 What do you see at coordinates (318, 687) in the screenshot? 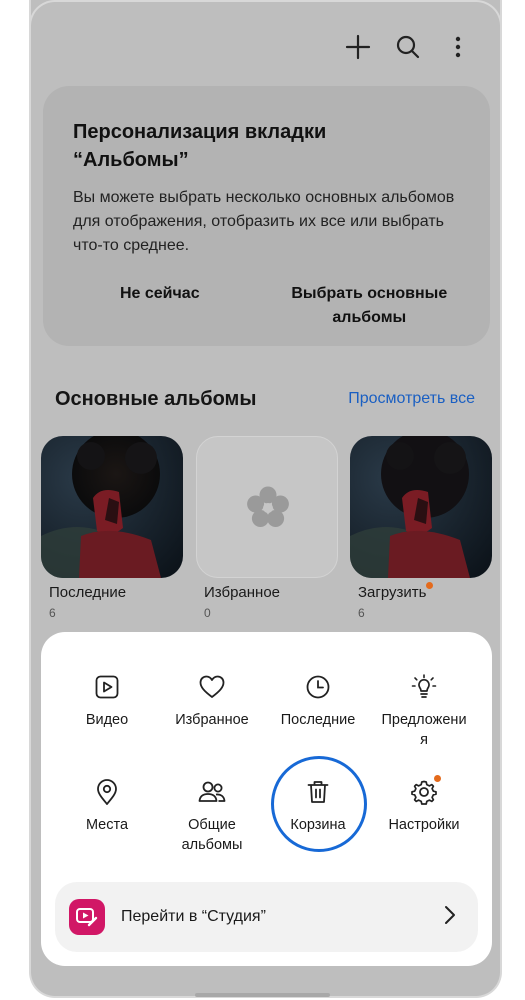
I see `clock-icon` at bounding box center [318, 687].